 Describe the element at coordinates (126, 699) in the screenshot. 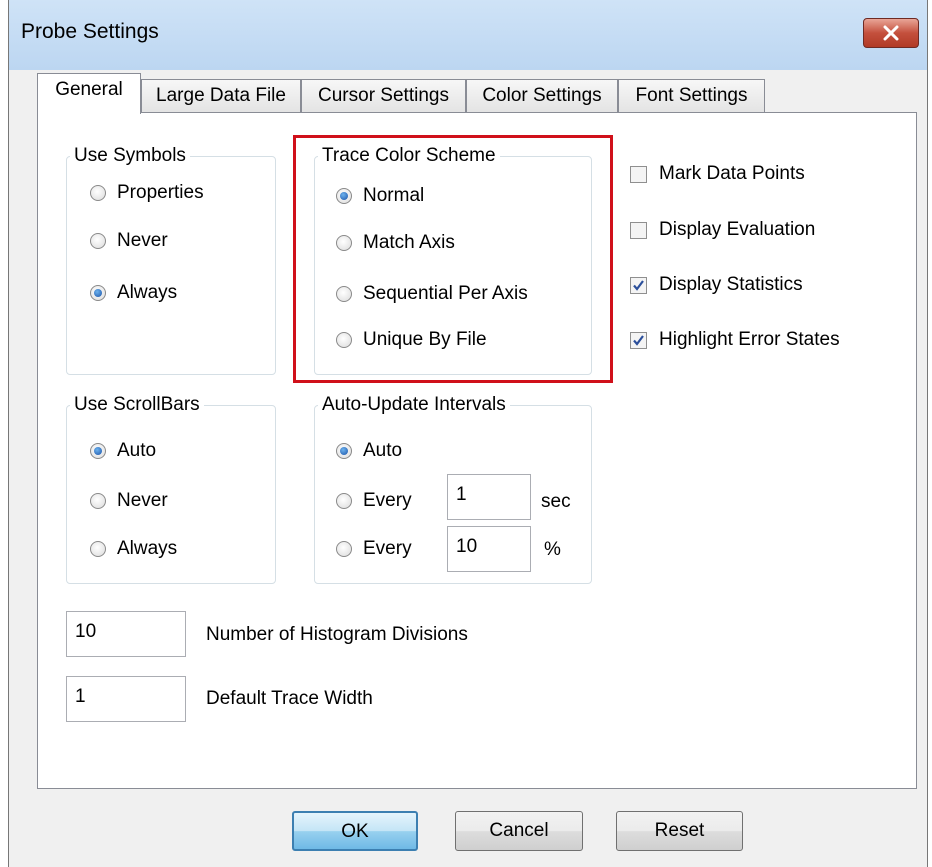

I see `trace-width-input: 1` at that location.